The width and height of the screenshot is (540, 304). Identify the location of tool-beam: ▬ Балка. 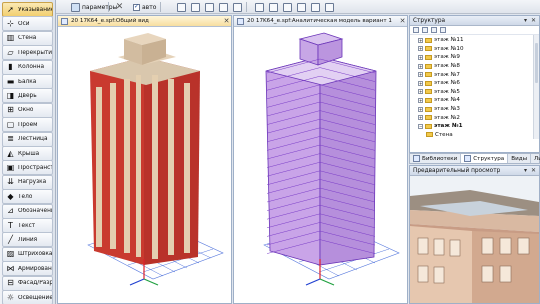
(27, 81).